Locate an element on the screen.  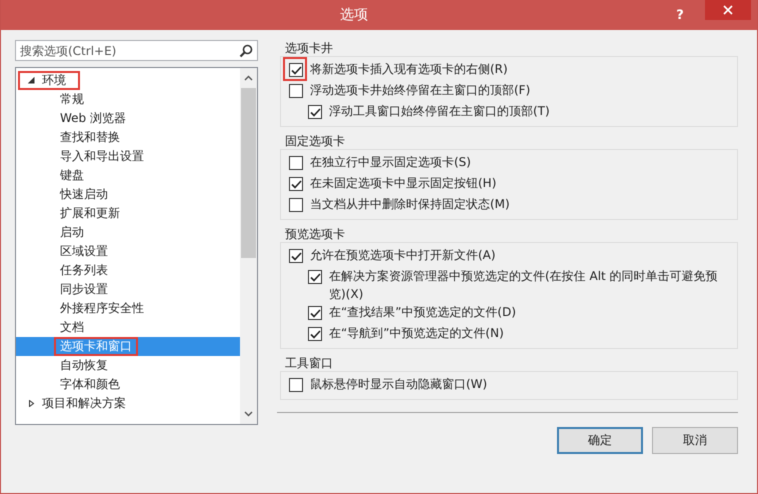
tree-item: 环境 is located at coordinates (128, 80).